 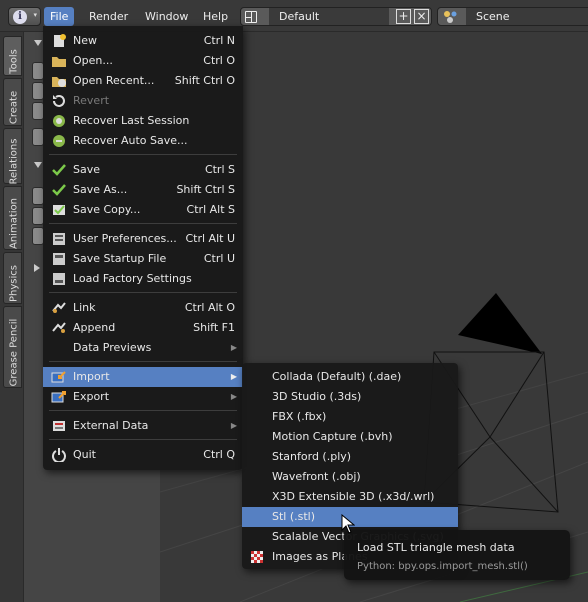 What do you see at coordinates (143, 81) in the screenshot?
I see `menu-item-open-recent: Open Recent... Shift Ctrl O` at bounding box center [143, 81].